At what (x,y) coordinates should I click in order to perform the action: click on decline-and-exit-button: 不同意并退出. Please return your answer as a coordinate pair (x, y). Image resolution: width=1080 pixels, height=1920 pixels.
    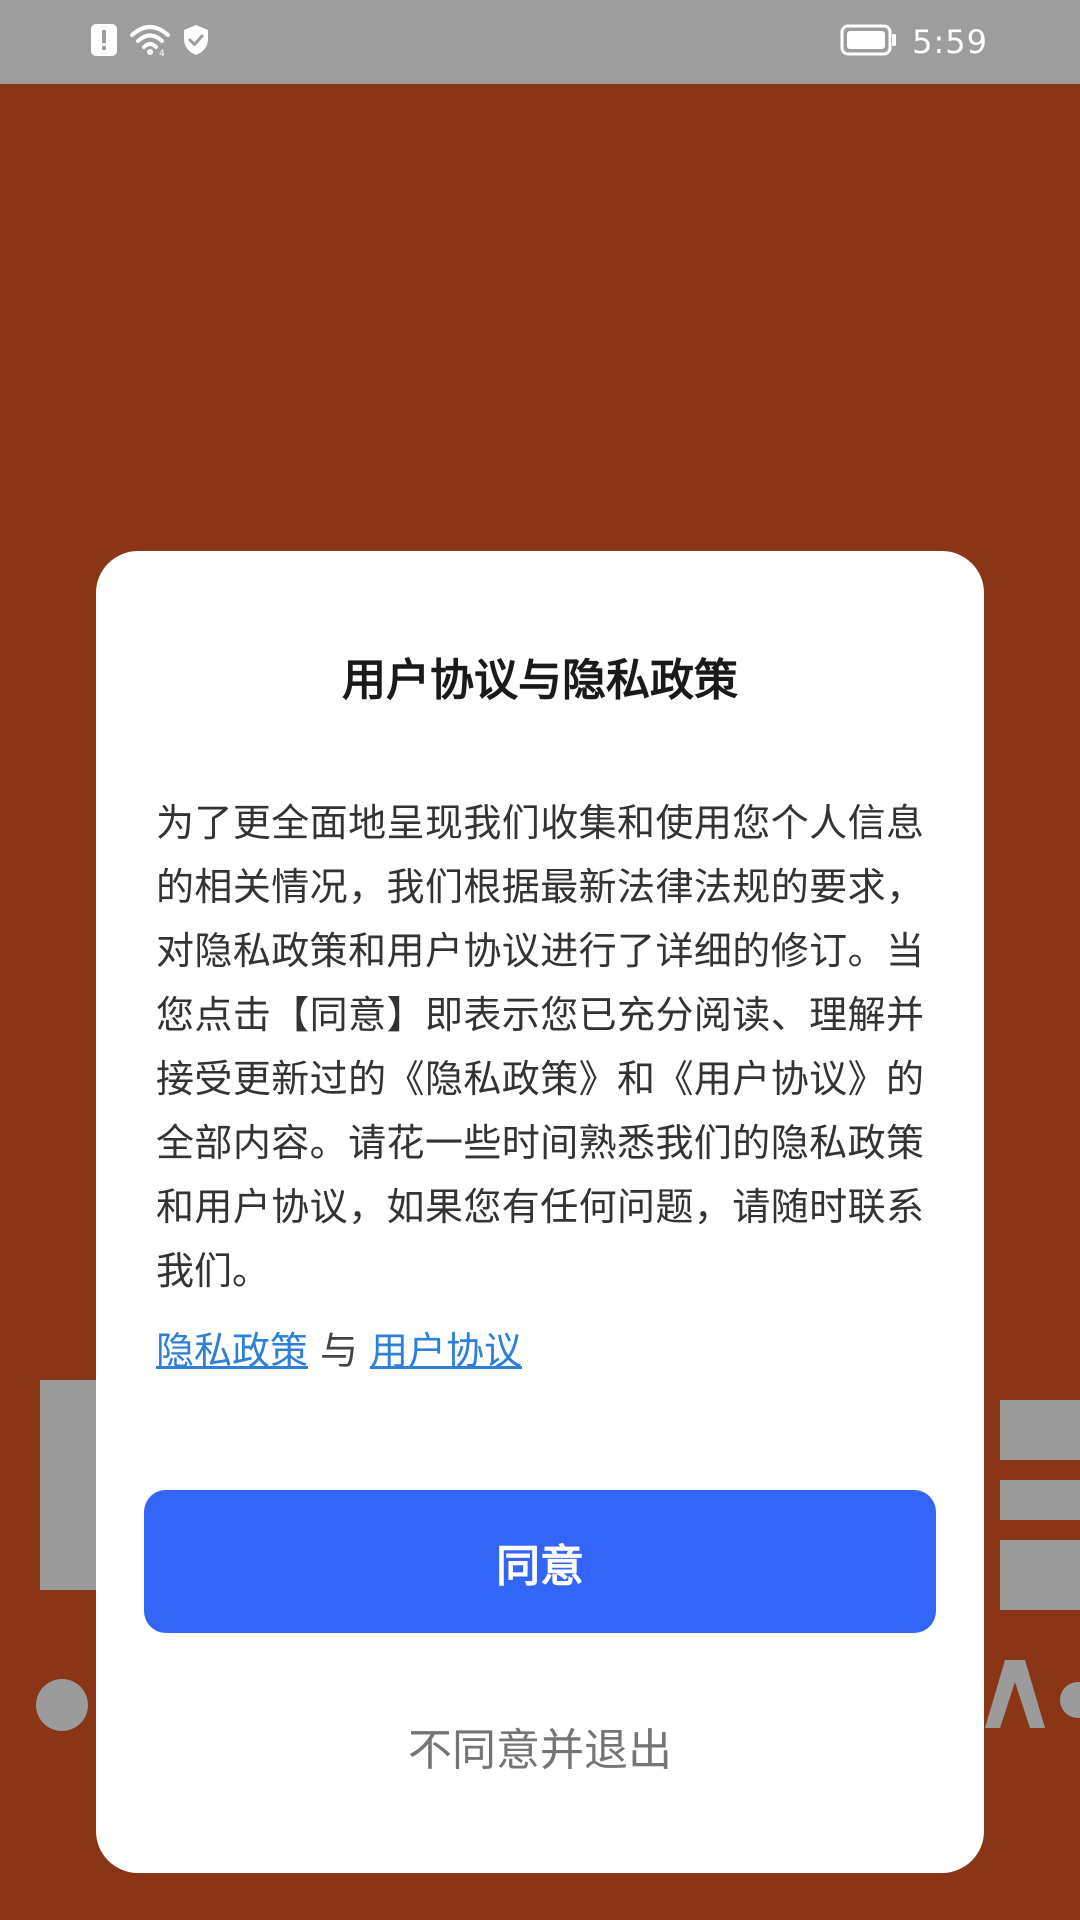
    Looking at the image, I should click on (540, 1751).